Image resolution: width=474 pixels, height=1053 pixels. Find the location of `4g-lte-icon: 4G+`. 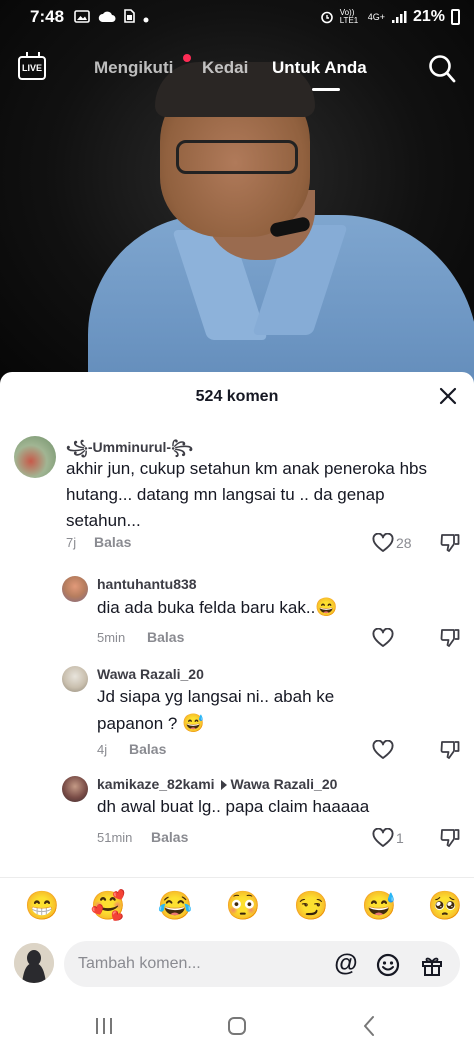

4g-lte-icon: 4G+ is located at coordinates (376, 17).